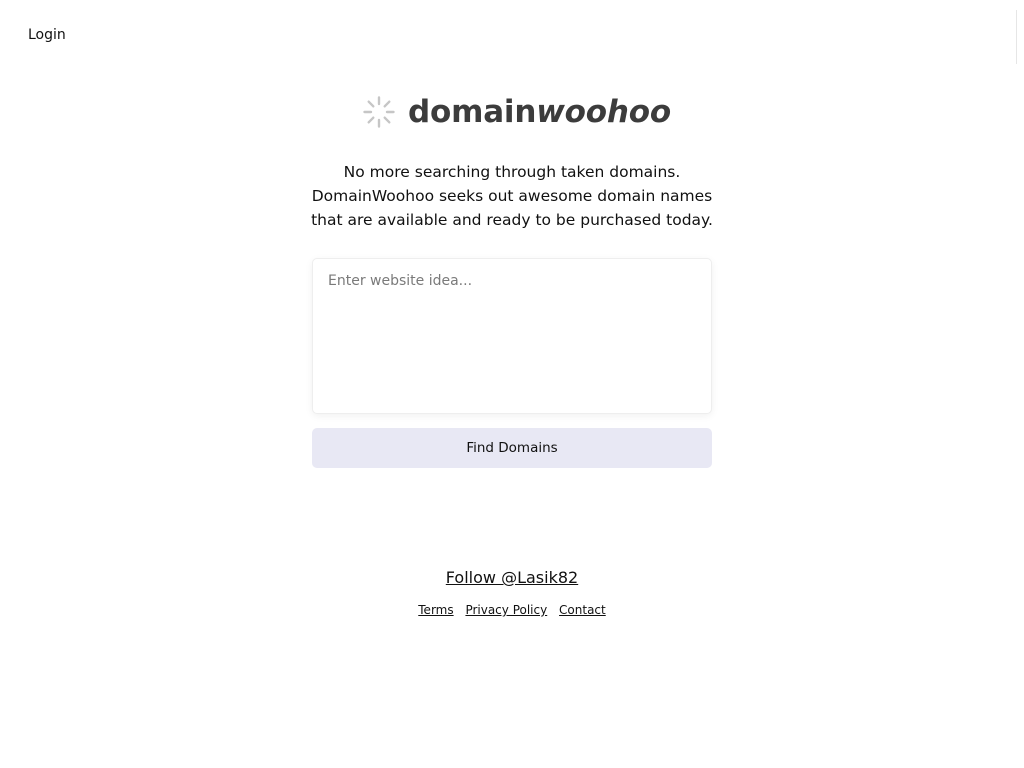 The height and width of the screenshot is (768, 1024). I want to click on tagline-line-1: No more searching through taken domains., so click(512, 172).